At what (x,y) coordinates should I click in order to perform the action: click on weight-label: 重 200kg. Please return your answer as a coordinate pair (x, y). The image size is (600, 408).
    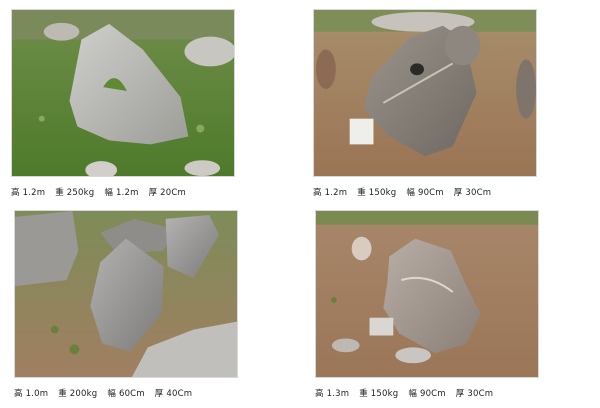
    Looking at the image, I should click on (78, 394).